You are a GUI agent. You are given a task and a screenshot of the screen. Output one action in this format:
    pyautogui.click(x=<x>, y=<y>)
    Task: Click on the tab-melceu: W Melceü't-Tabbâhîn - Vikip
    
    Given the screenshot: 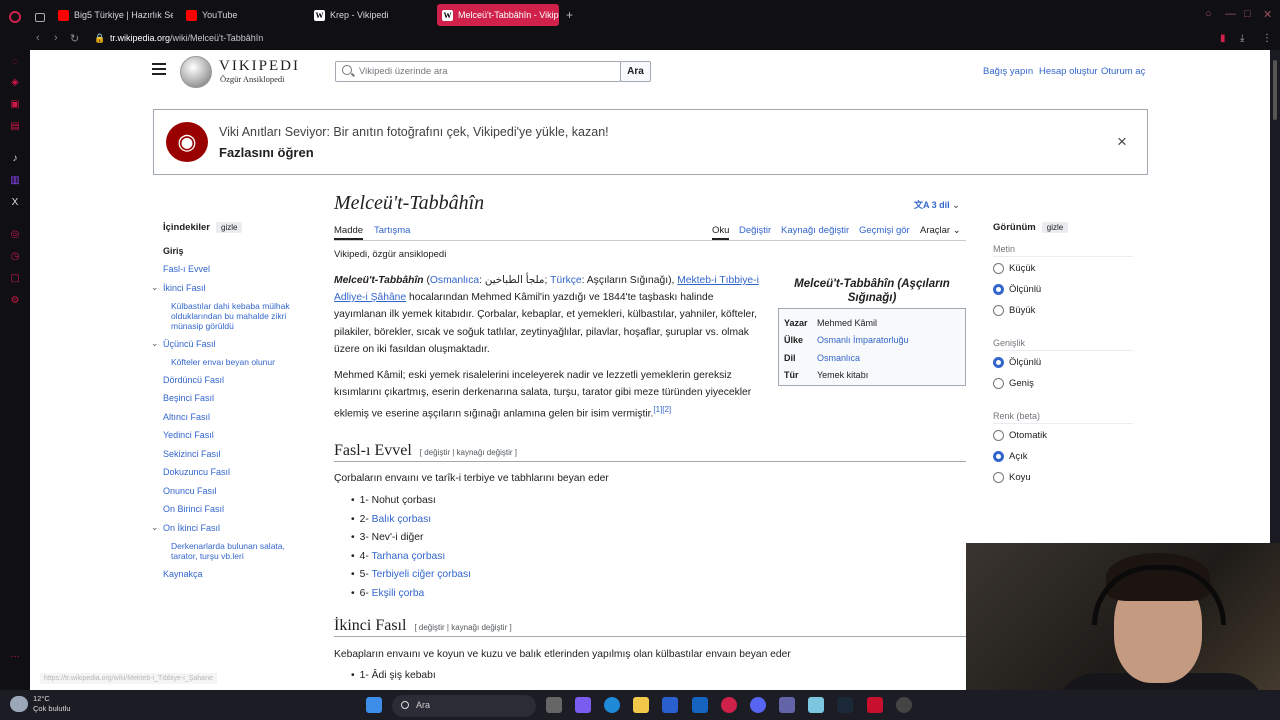 What is the action you would take?
    pyautogui.click(x=498, y=15)
    